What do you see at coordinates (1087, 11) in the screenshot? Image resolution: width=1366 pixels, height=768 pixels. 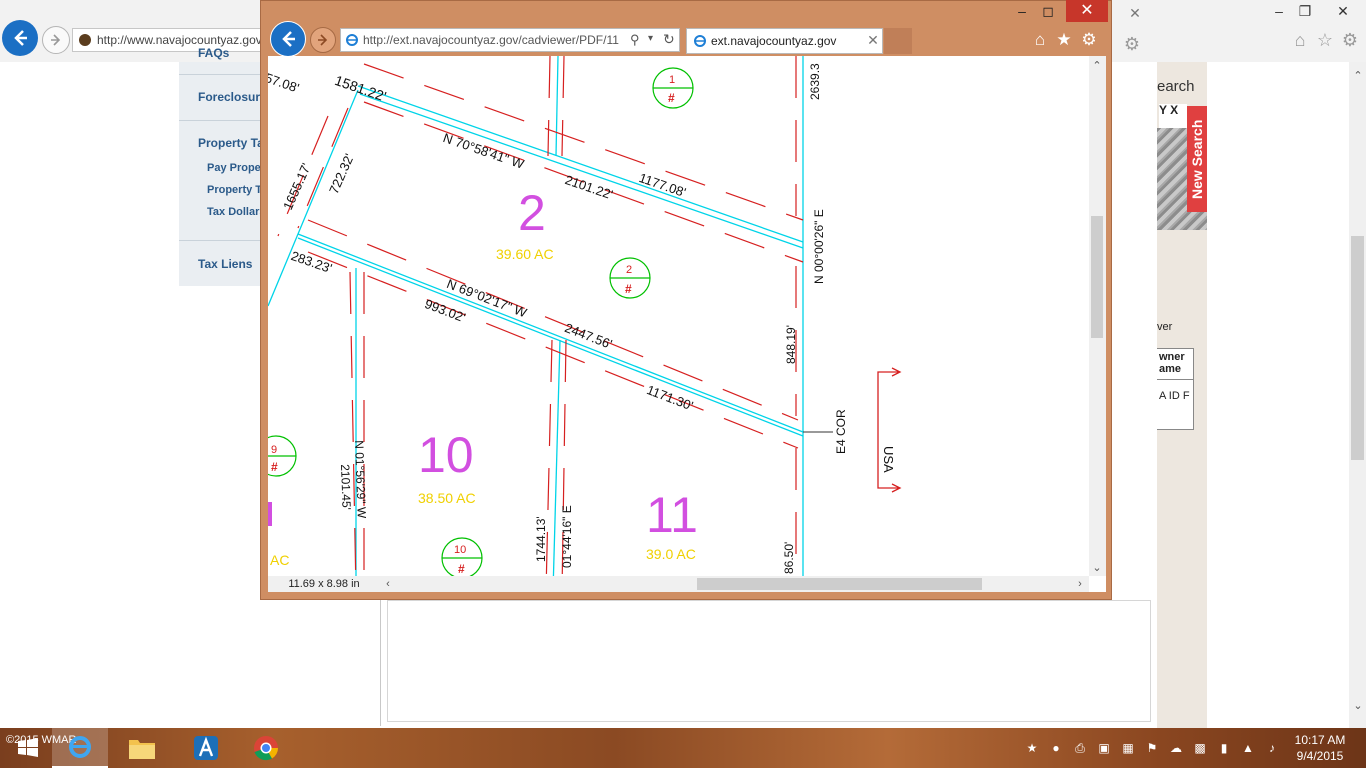 I see `popup-close-button: ✕` at bounding box center [1087, 11].